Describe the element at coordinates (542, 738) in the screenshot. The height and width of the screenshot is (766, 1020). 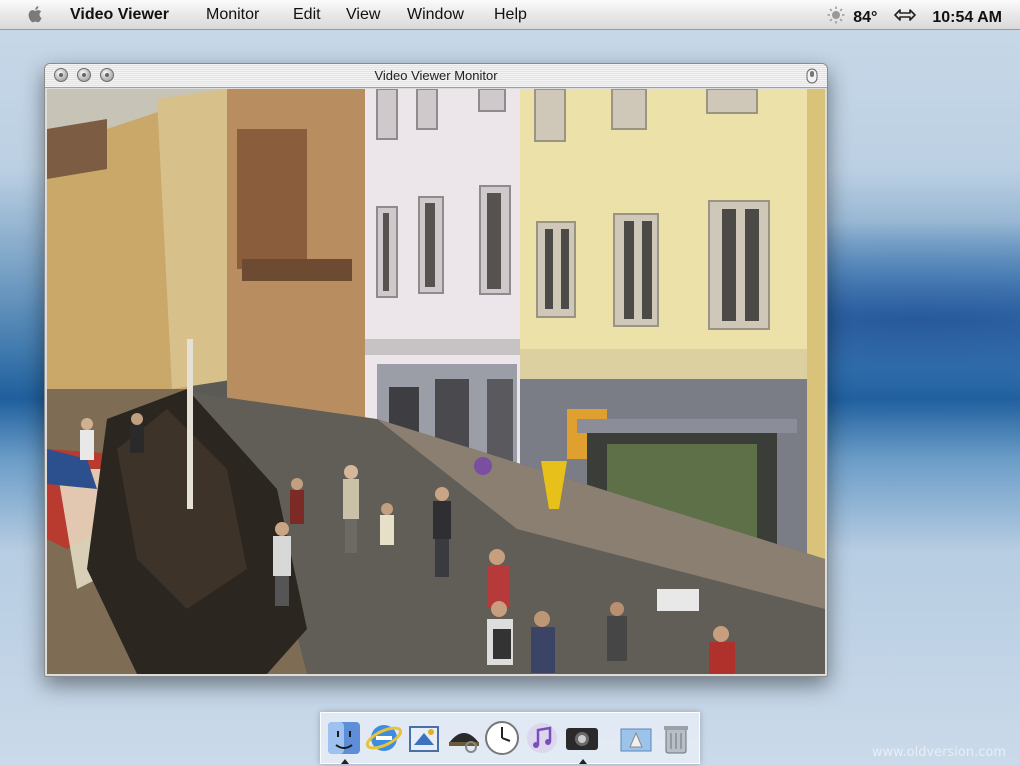
I see `itunes-icon` at that location.